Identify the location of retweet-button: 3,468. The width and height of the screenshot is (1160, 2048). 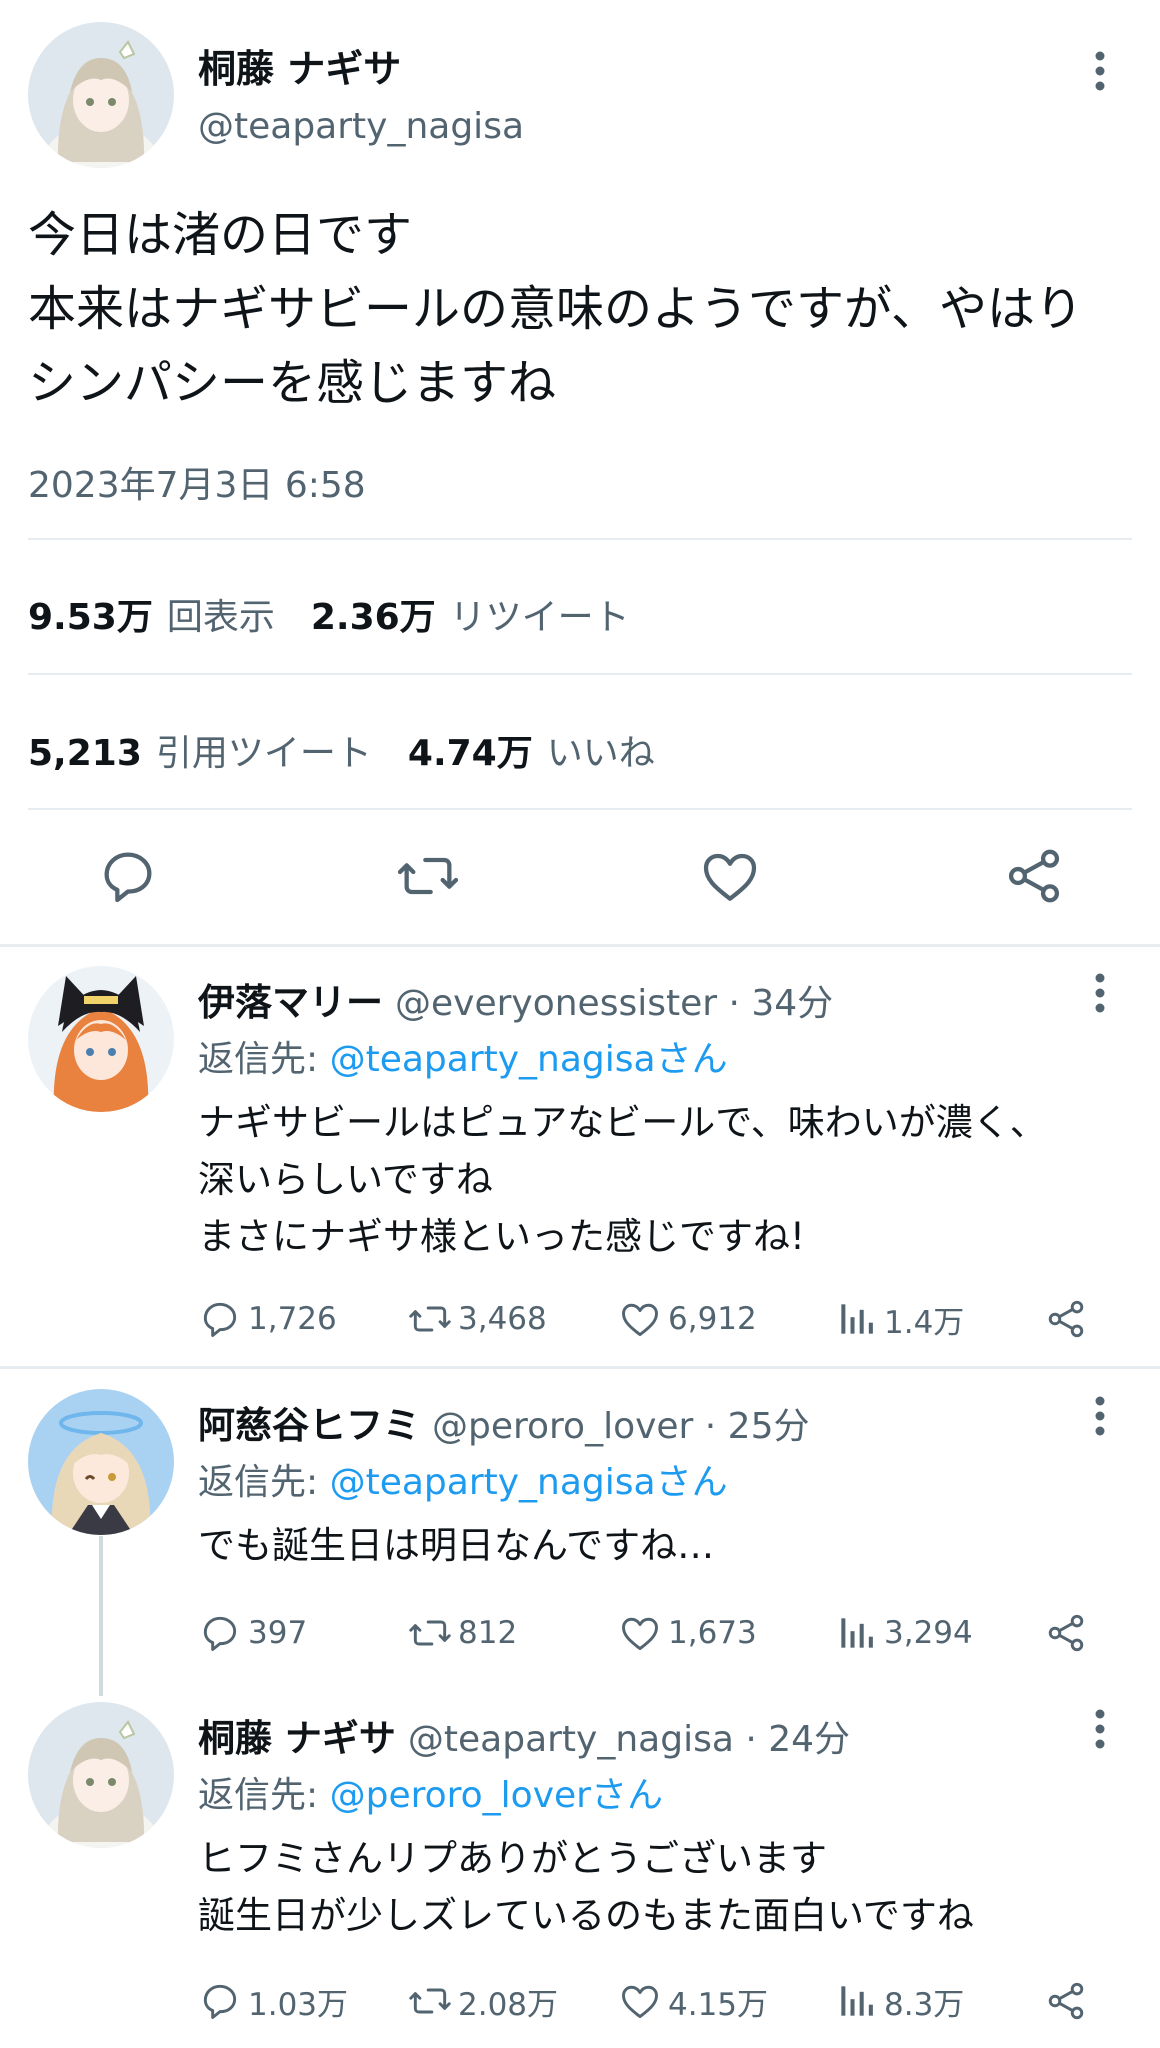
(477, 1319).